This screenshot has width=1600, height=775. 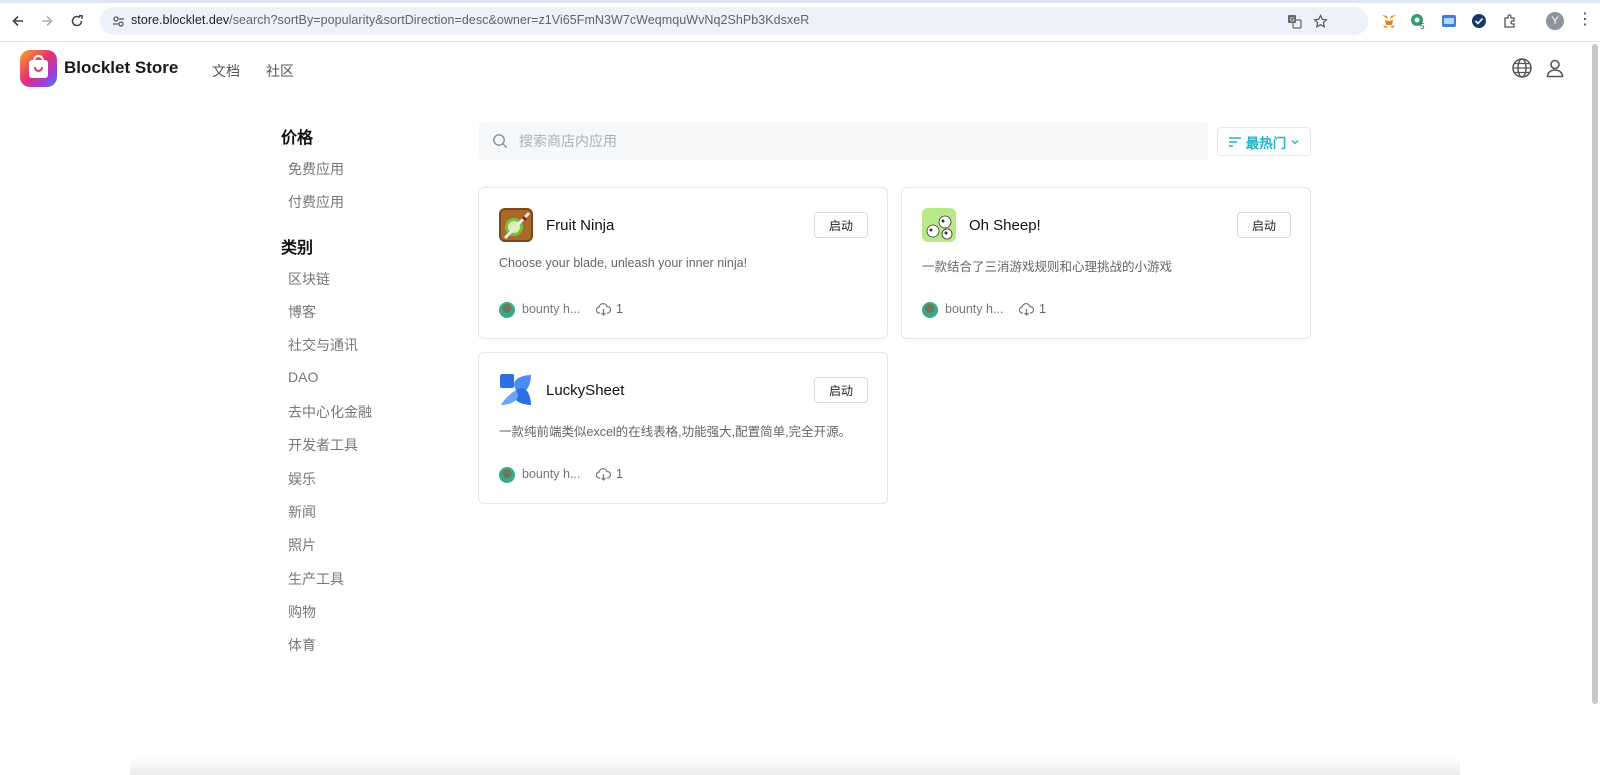 What do you see at coordinates (500, 141) in the screenshot?
I see `search-icon` at bounding box center [500, 141].